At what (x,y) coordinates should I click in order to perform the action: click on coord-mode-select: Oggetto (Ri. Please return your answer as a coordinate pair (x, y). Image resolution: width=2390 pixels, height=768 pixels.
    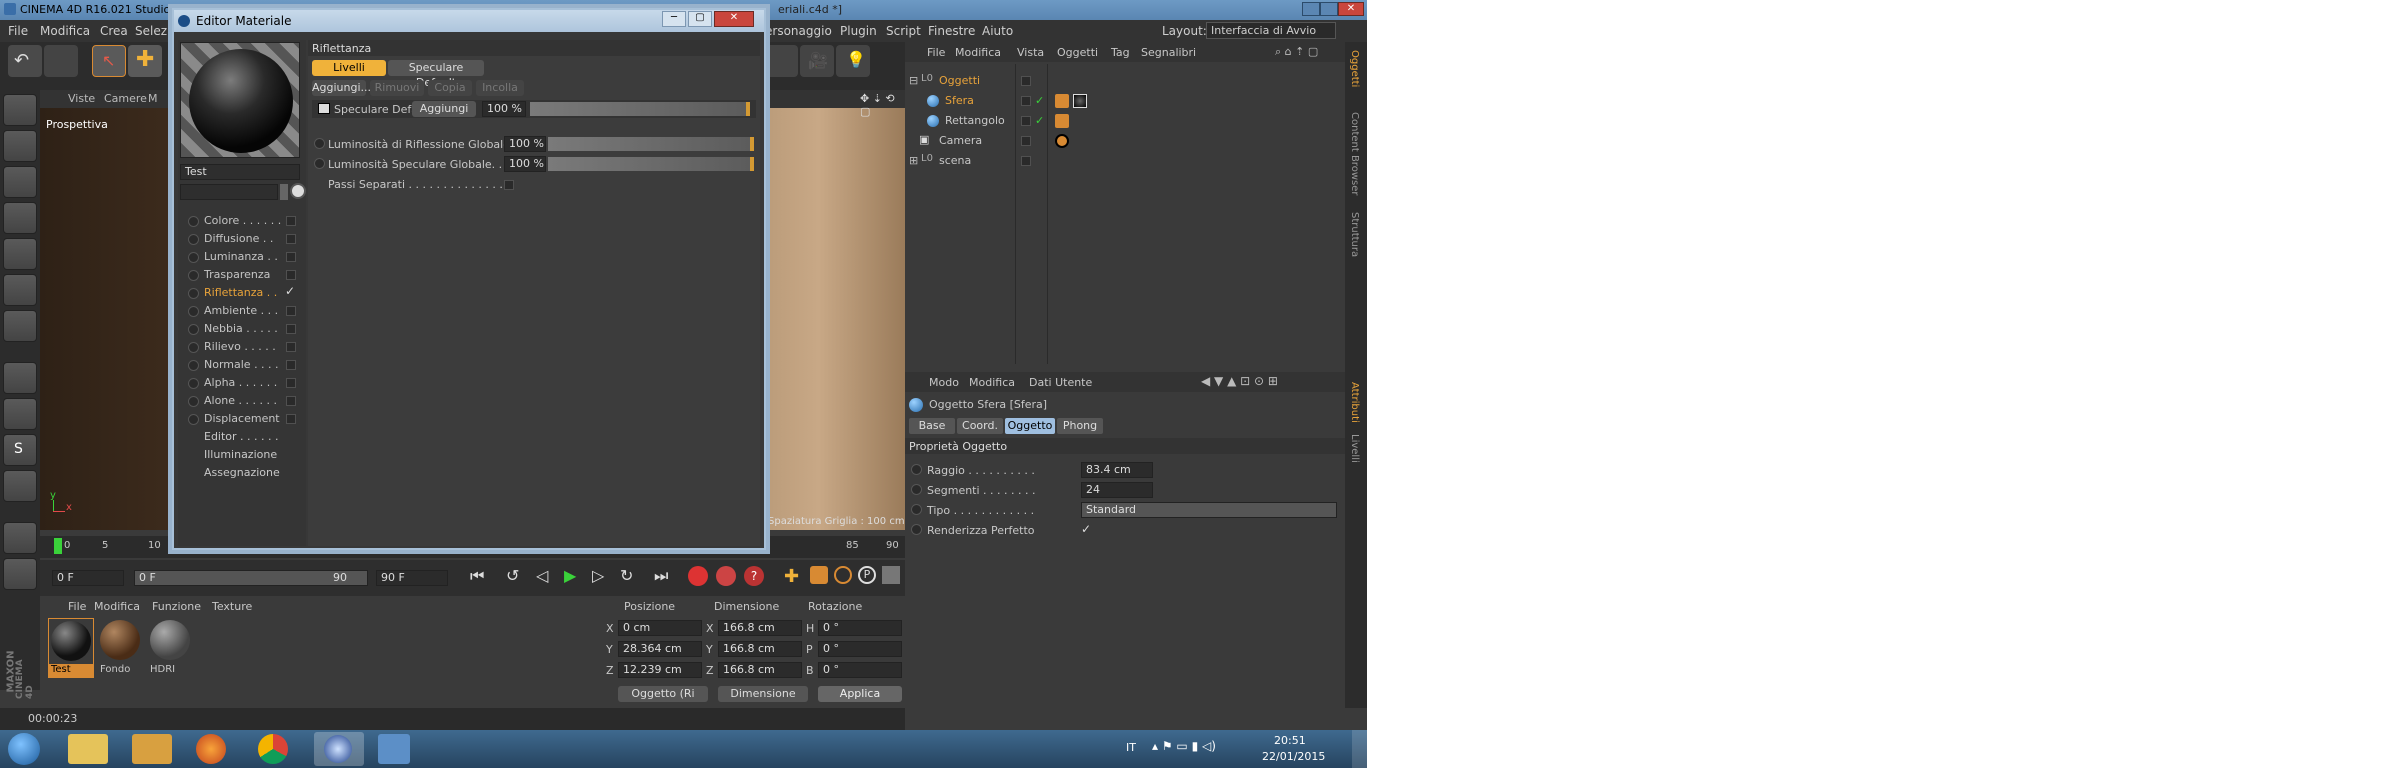
    Looking at the image, I should click on (663, 694).